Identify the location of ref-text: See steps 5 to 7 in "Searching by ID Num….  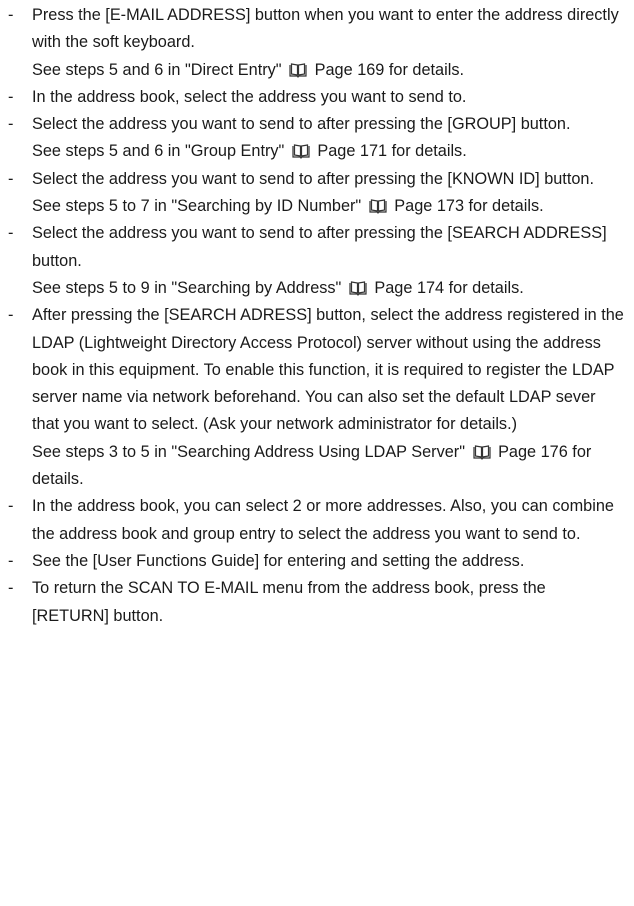
(197, 206).